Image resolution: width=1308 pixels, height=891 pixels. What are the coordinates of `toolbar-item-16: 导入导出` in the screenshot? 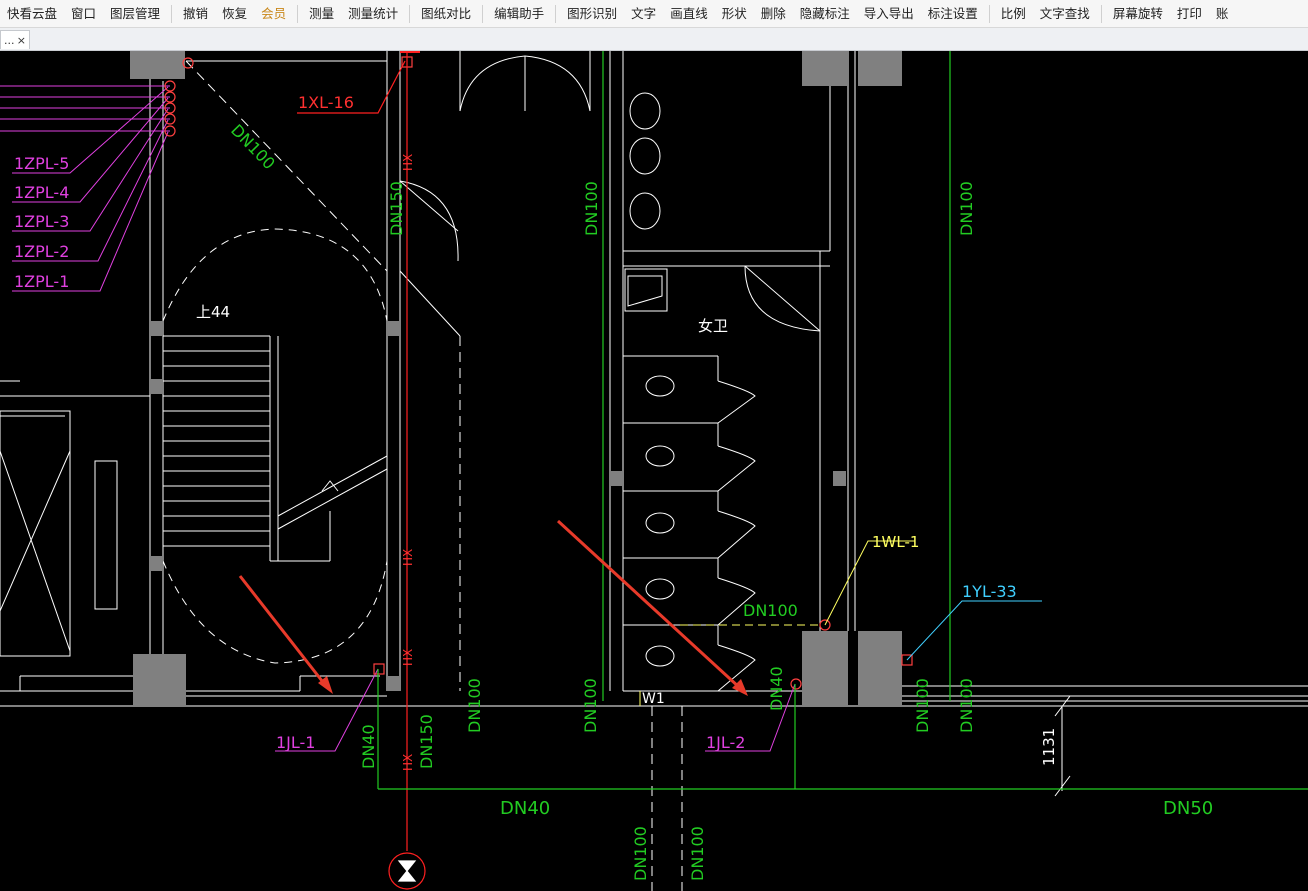 It's located at (889, 13).